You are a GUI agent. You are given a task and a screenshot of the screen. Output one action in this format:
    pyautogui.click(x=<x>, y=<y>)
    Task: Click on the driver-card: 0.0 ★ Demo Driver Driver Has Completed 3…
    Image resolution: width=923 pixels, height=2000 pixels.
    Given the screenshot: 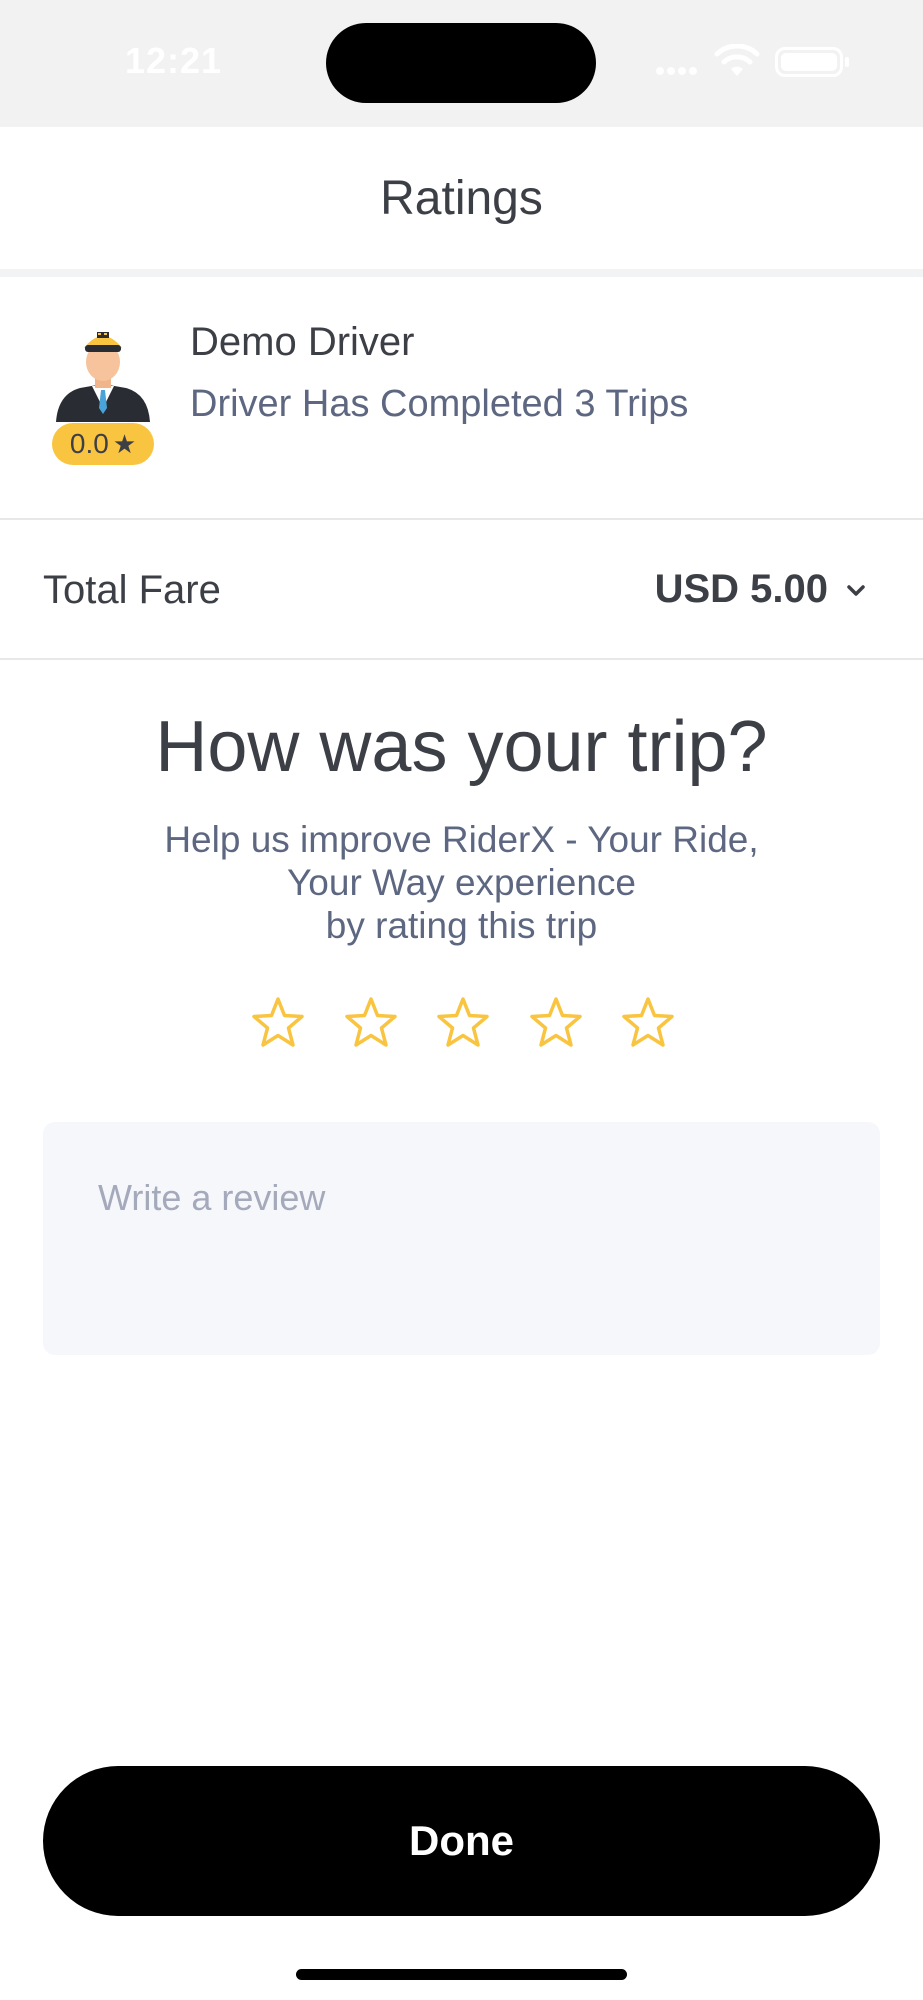 What is the action you would take?
    pyautogui.click(x=461, y=398)
    